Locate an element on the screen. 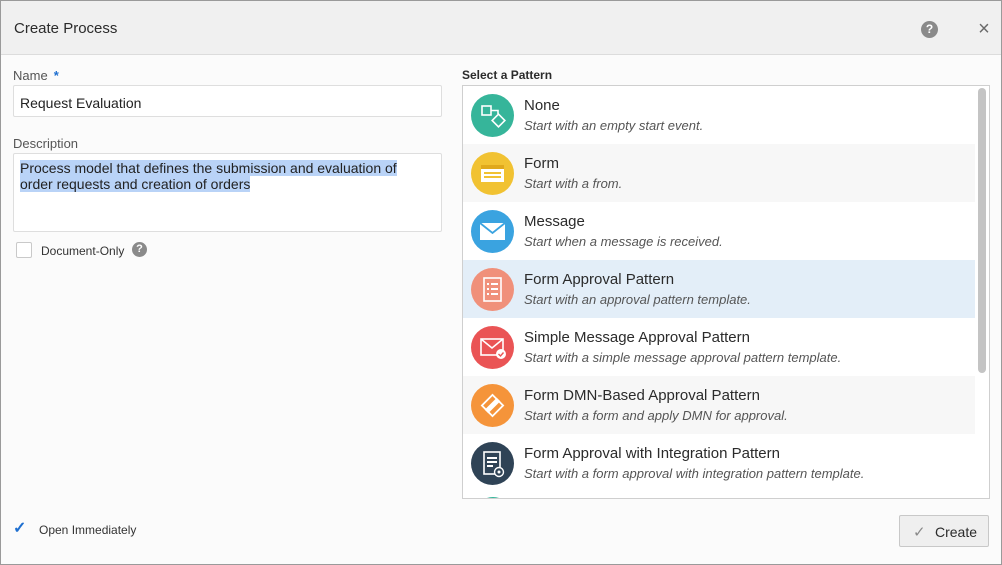 The height and width of the screenshot is (565, 1002). create-button: ✓ Create is located at coordinates (944, 531).